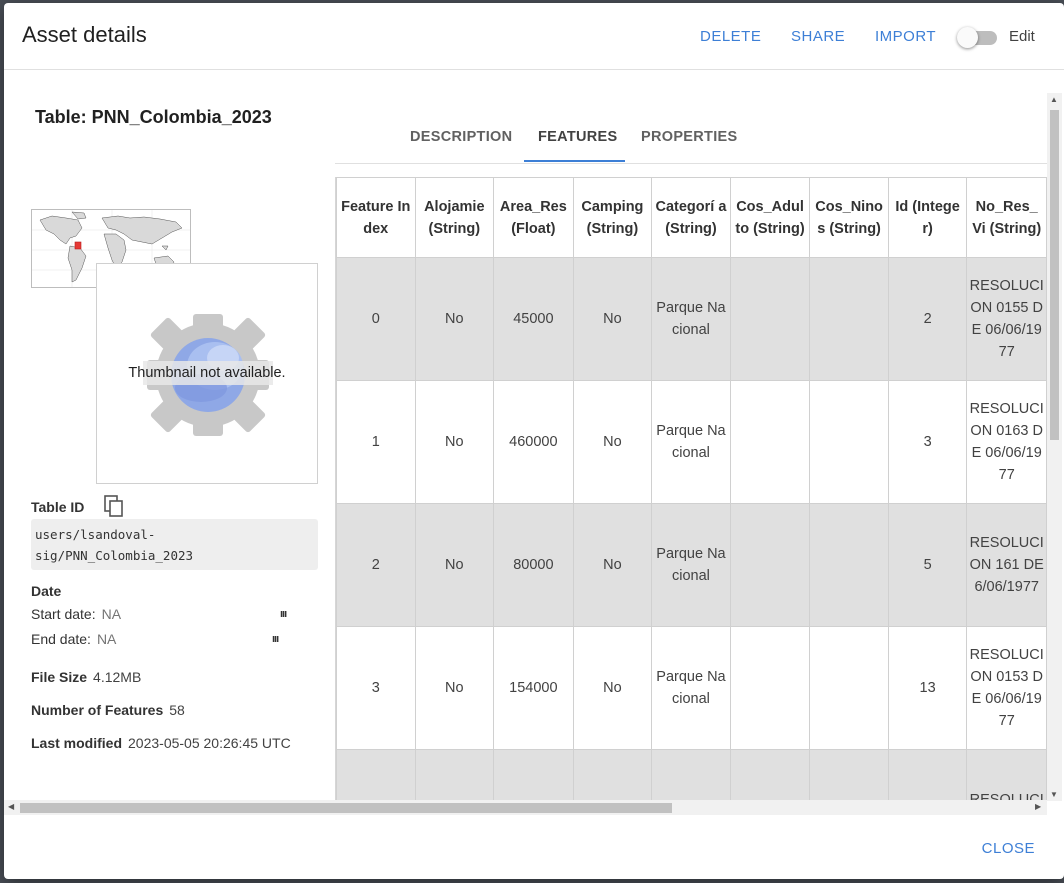 The height and width of the screenshot is (883, 1064). What do you see at coordinates (77, 743) in the screenshot?
I see `last-modified-label: Last modified` at bounding box center [77, 743].